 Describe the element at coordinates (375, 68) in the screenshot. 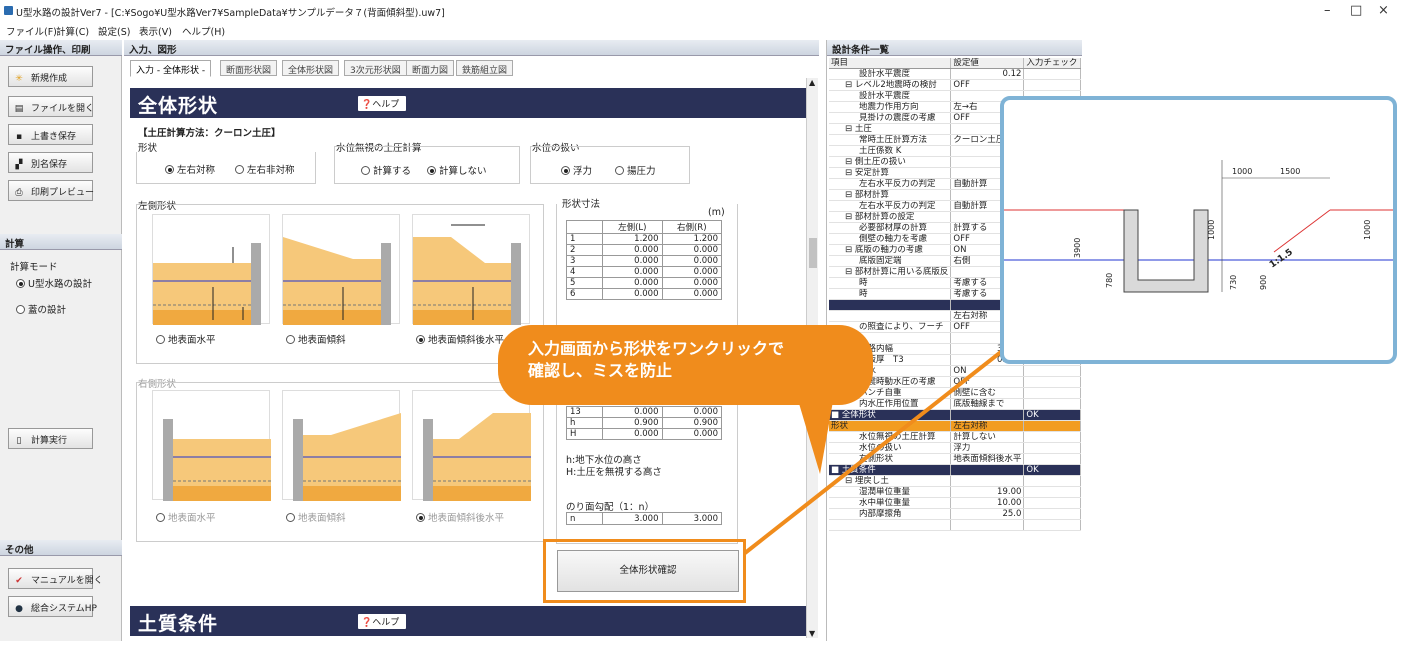

I see `tab-3d: 3次元形状図` at that location.